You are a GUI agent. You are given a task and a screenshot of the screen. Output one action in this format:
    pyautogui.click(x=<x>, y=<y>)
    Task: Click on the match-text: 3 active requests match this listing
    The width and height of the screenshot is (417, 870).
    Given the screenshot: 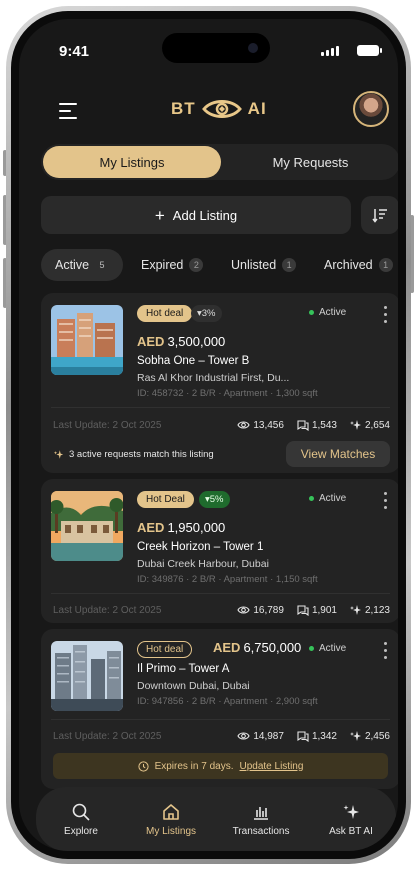 What is the action you would take?
    pyautogui.click(x=141, y=454)
    